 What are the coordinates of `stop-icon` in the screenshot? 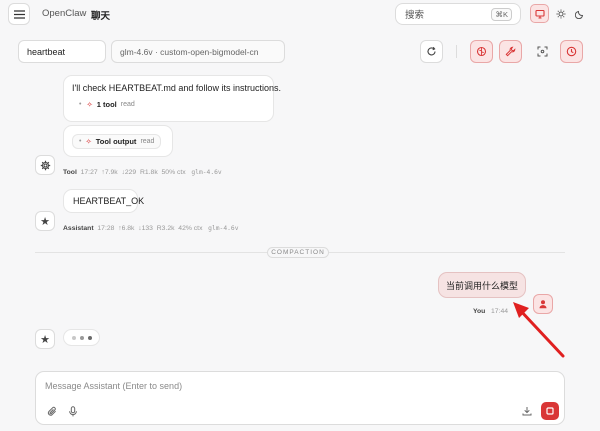 It's located at (550, 411).